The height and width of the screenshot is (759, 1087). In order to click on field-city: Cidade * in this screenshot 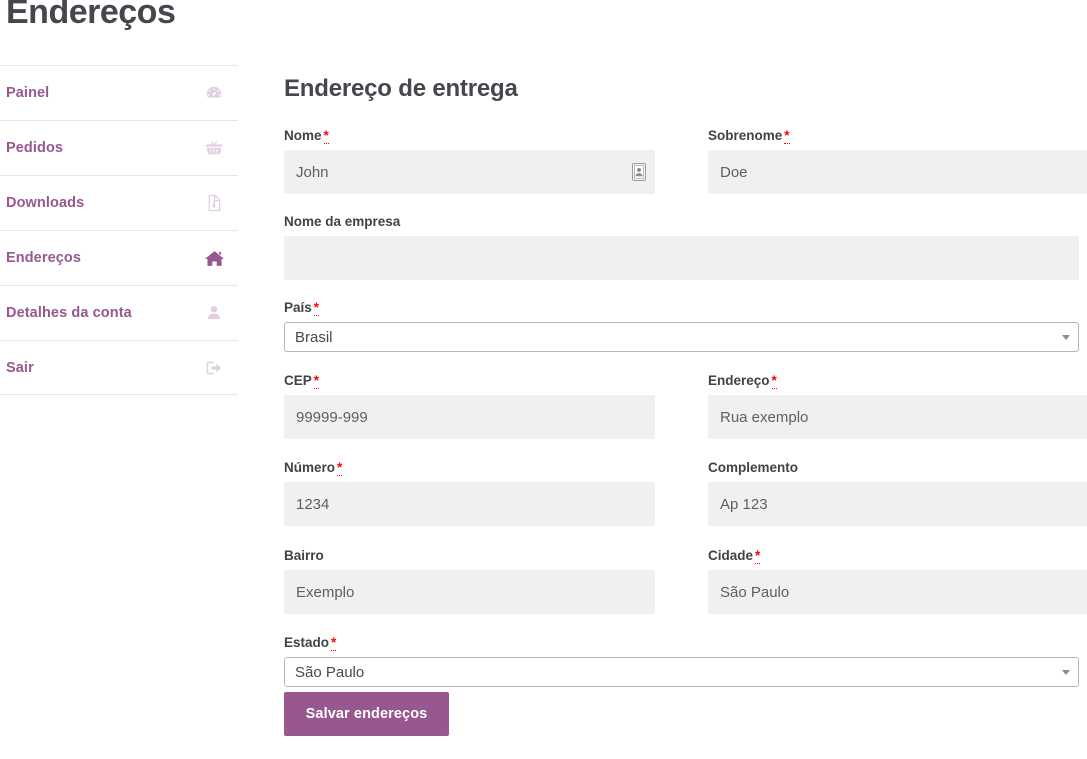, I will do `click(897, 580)`.